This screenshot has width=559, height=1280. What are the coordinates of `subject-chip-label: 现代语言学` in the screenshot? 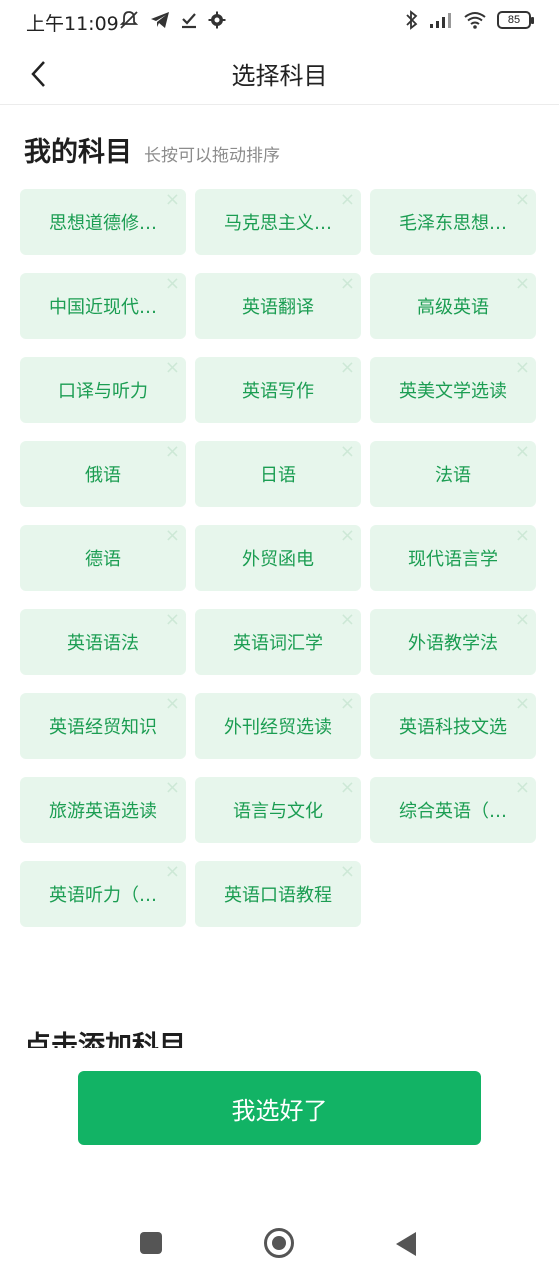 It's located at (453, 559).